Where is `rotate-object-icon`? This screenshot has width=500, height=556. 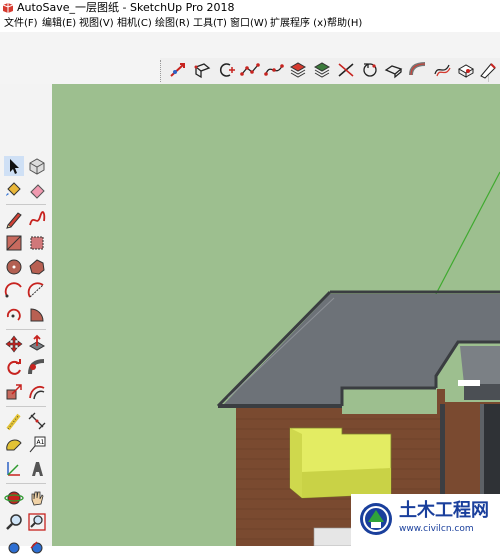
rotate-object-icon is located at coordinates (370, 70).